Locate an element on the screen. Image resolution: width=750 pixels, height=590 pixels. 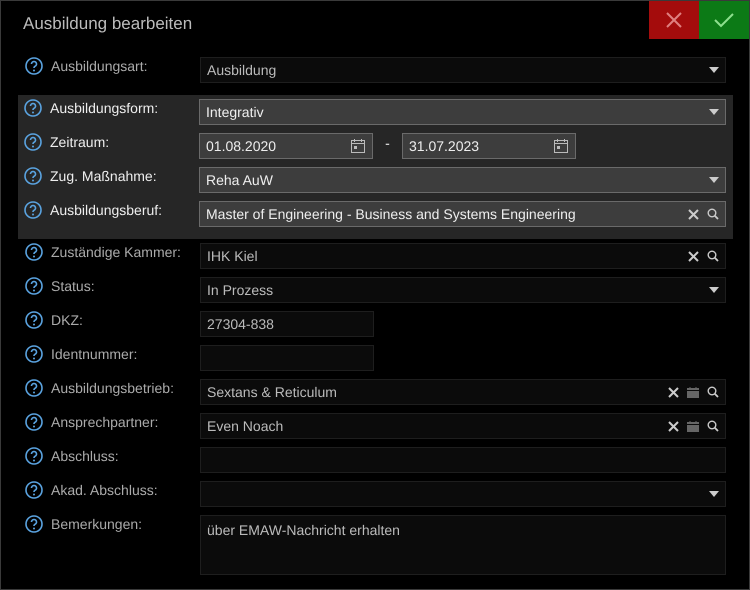
close-button is located at coordinates (674, 20).